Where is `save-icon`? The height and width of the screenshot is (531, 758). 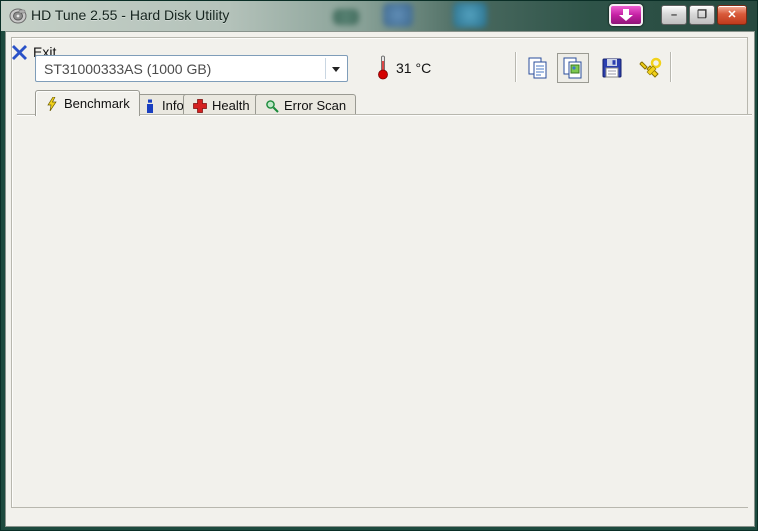
save-icon is located at coordinates (612, 68).